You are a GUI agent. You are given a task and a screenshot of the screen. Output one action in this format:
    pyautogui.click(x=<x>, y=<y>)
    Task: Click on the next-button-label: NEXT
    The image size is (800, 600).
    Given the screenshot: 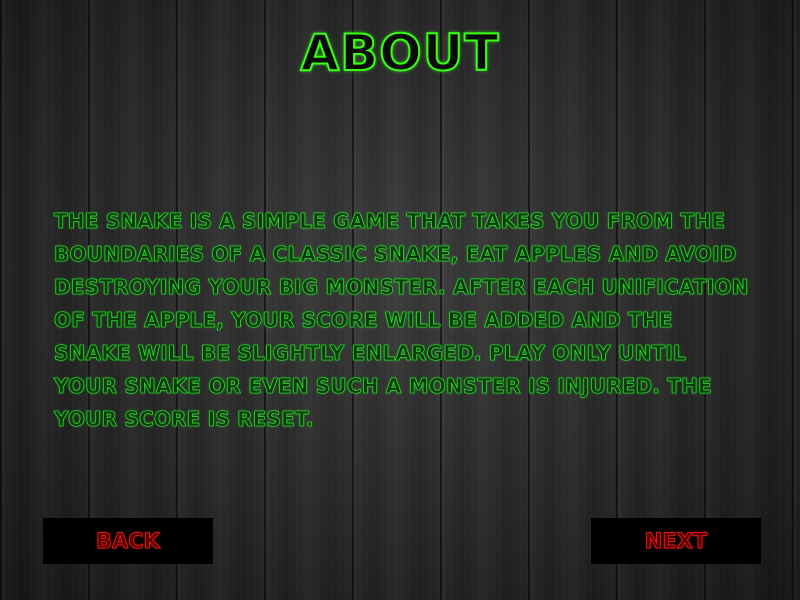 What is the action you would take?
    pyautogui.click(x=676, y=541)
    